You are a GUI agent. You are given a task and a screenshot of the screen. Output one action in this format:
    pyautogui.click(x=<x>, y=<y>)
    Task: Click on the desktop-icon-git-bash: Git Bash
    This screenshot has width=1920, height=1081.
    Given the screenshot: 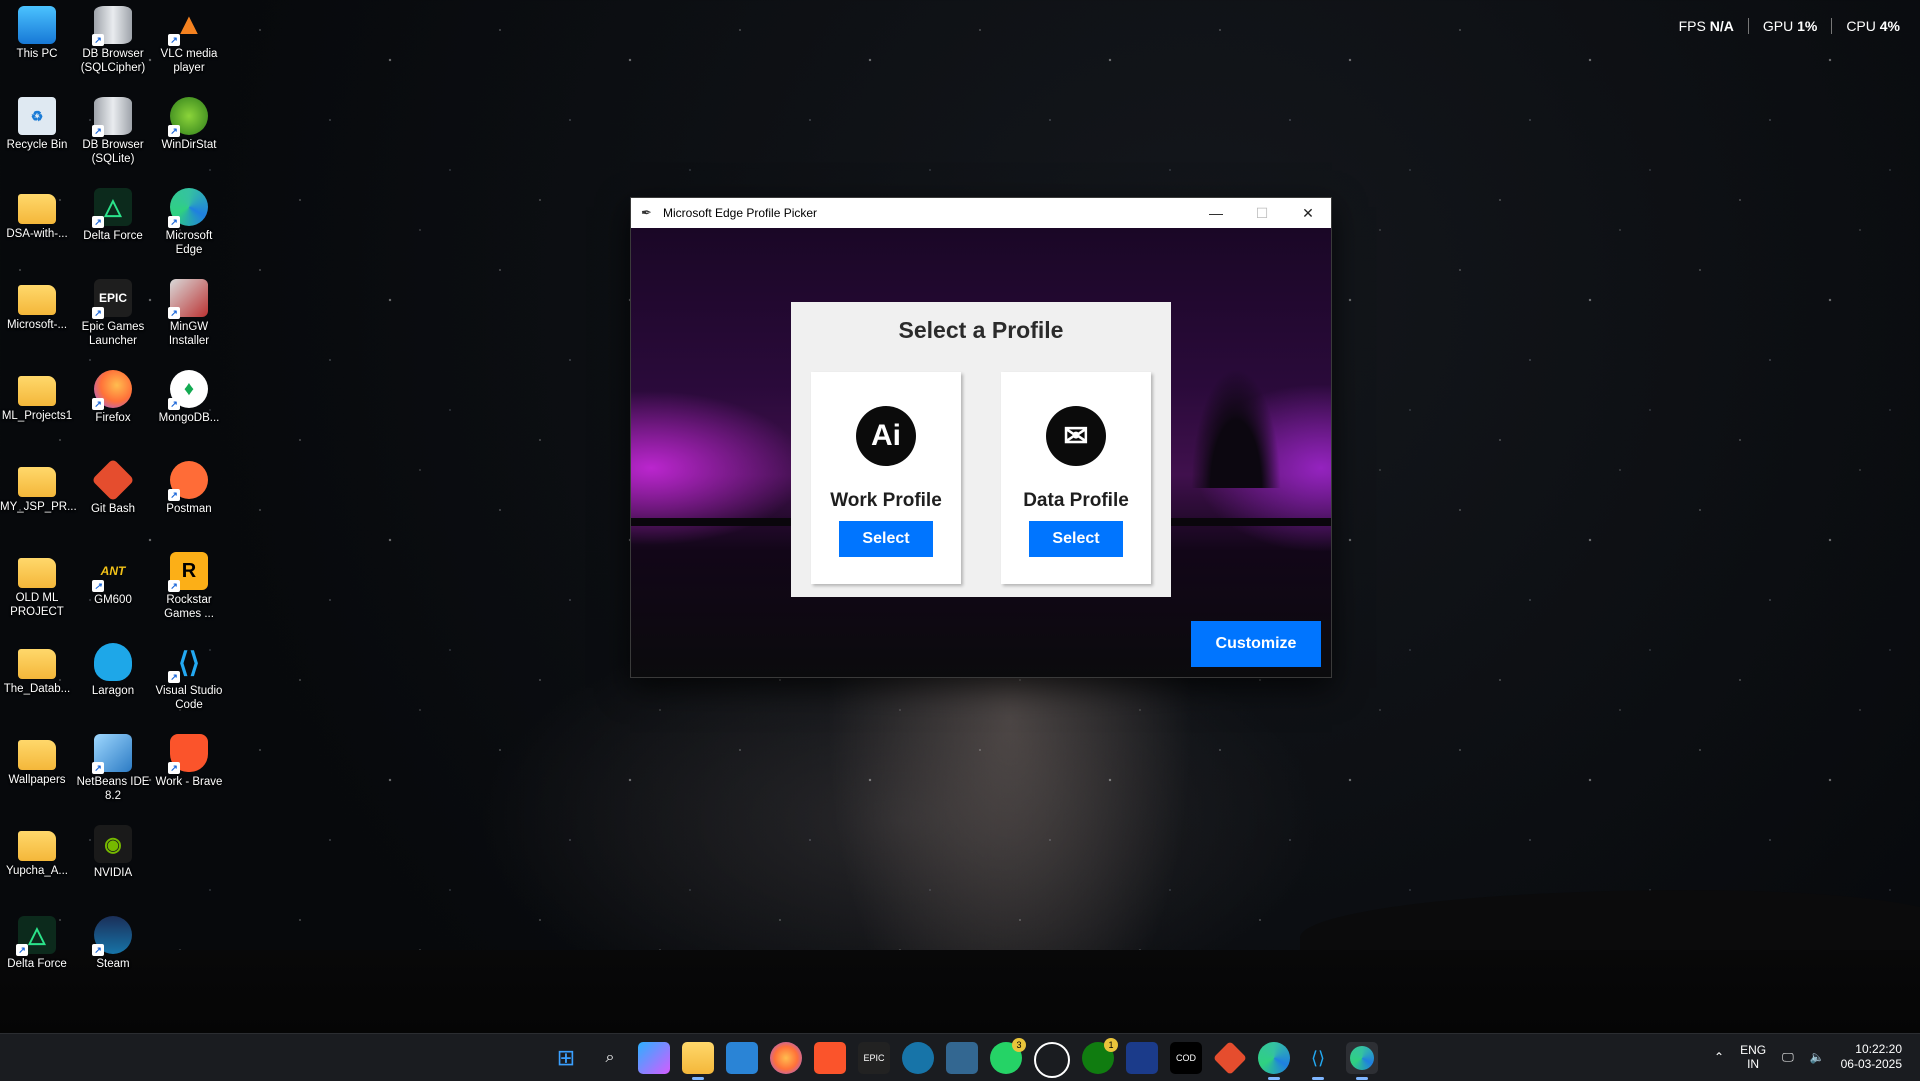 What is the action you would take?
    pyautogui.click(x=113, y=486)
    